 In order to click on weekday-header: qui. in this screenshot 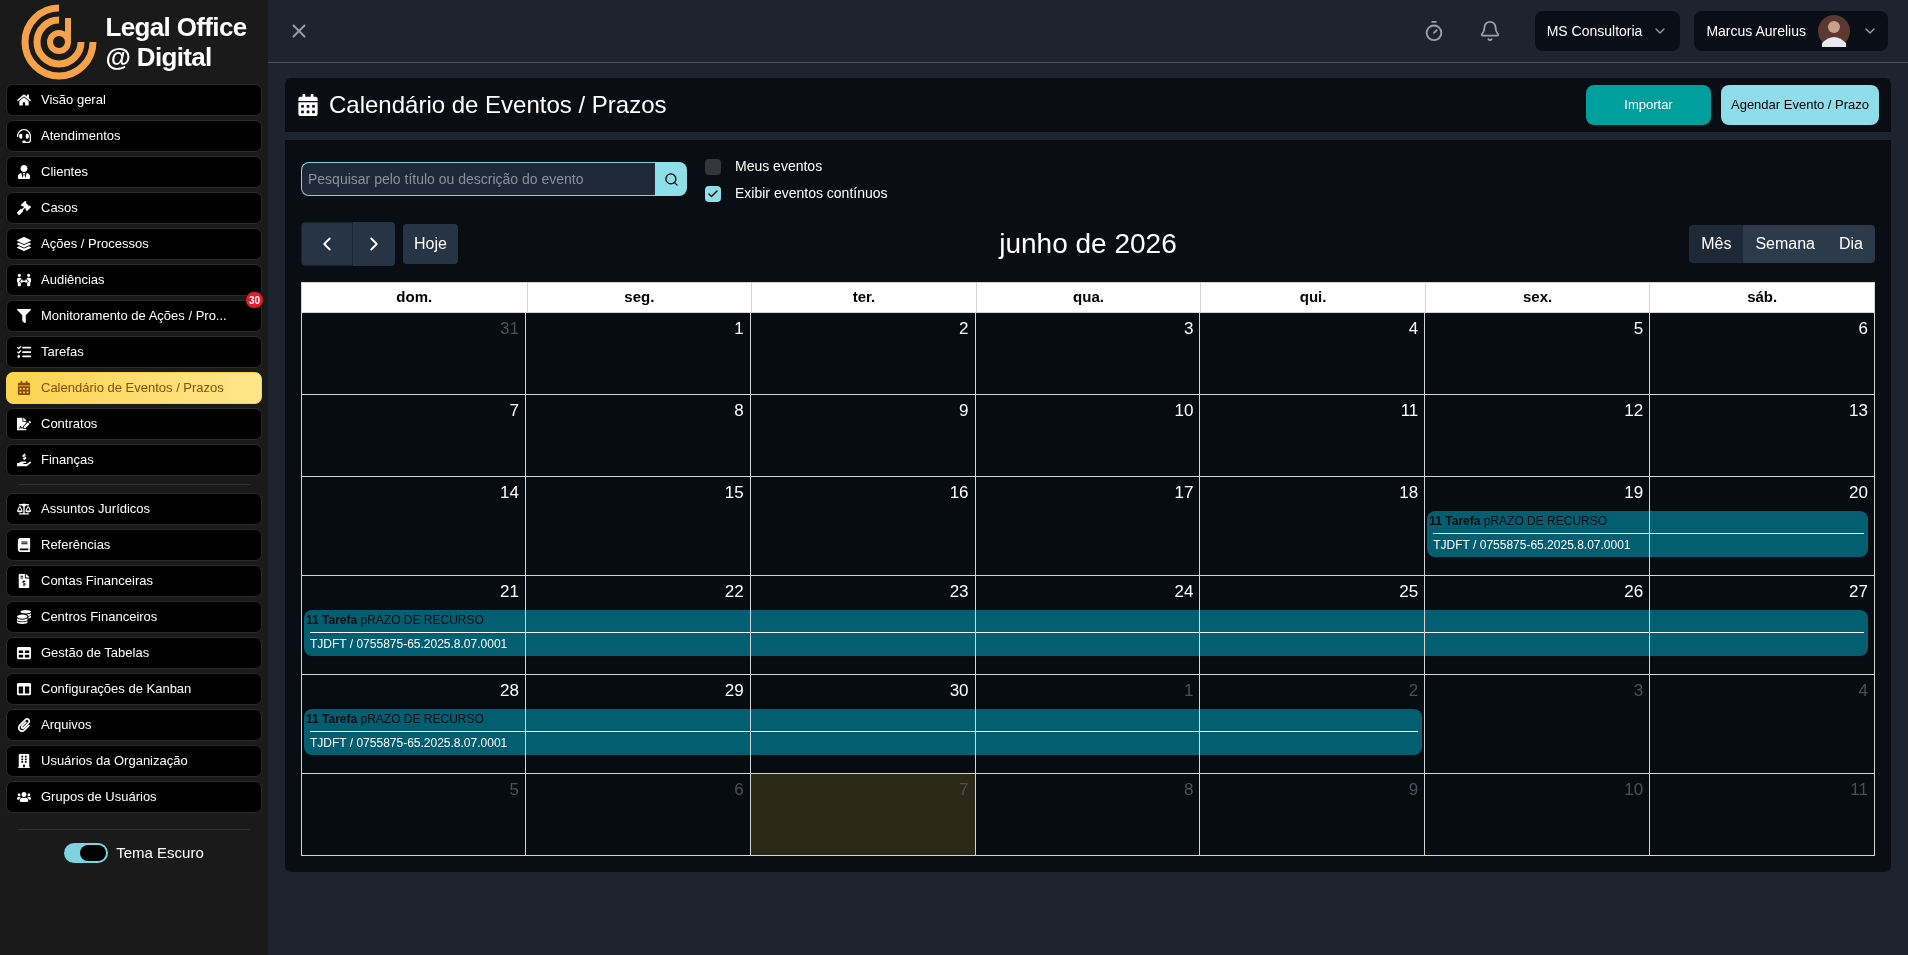, I will do `click(1312, 297)`.